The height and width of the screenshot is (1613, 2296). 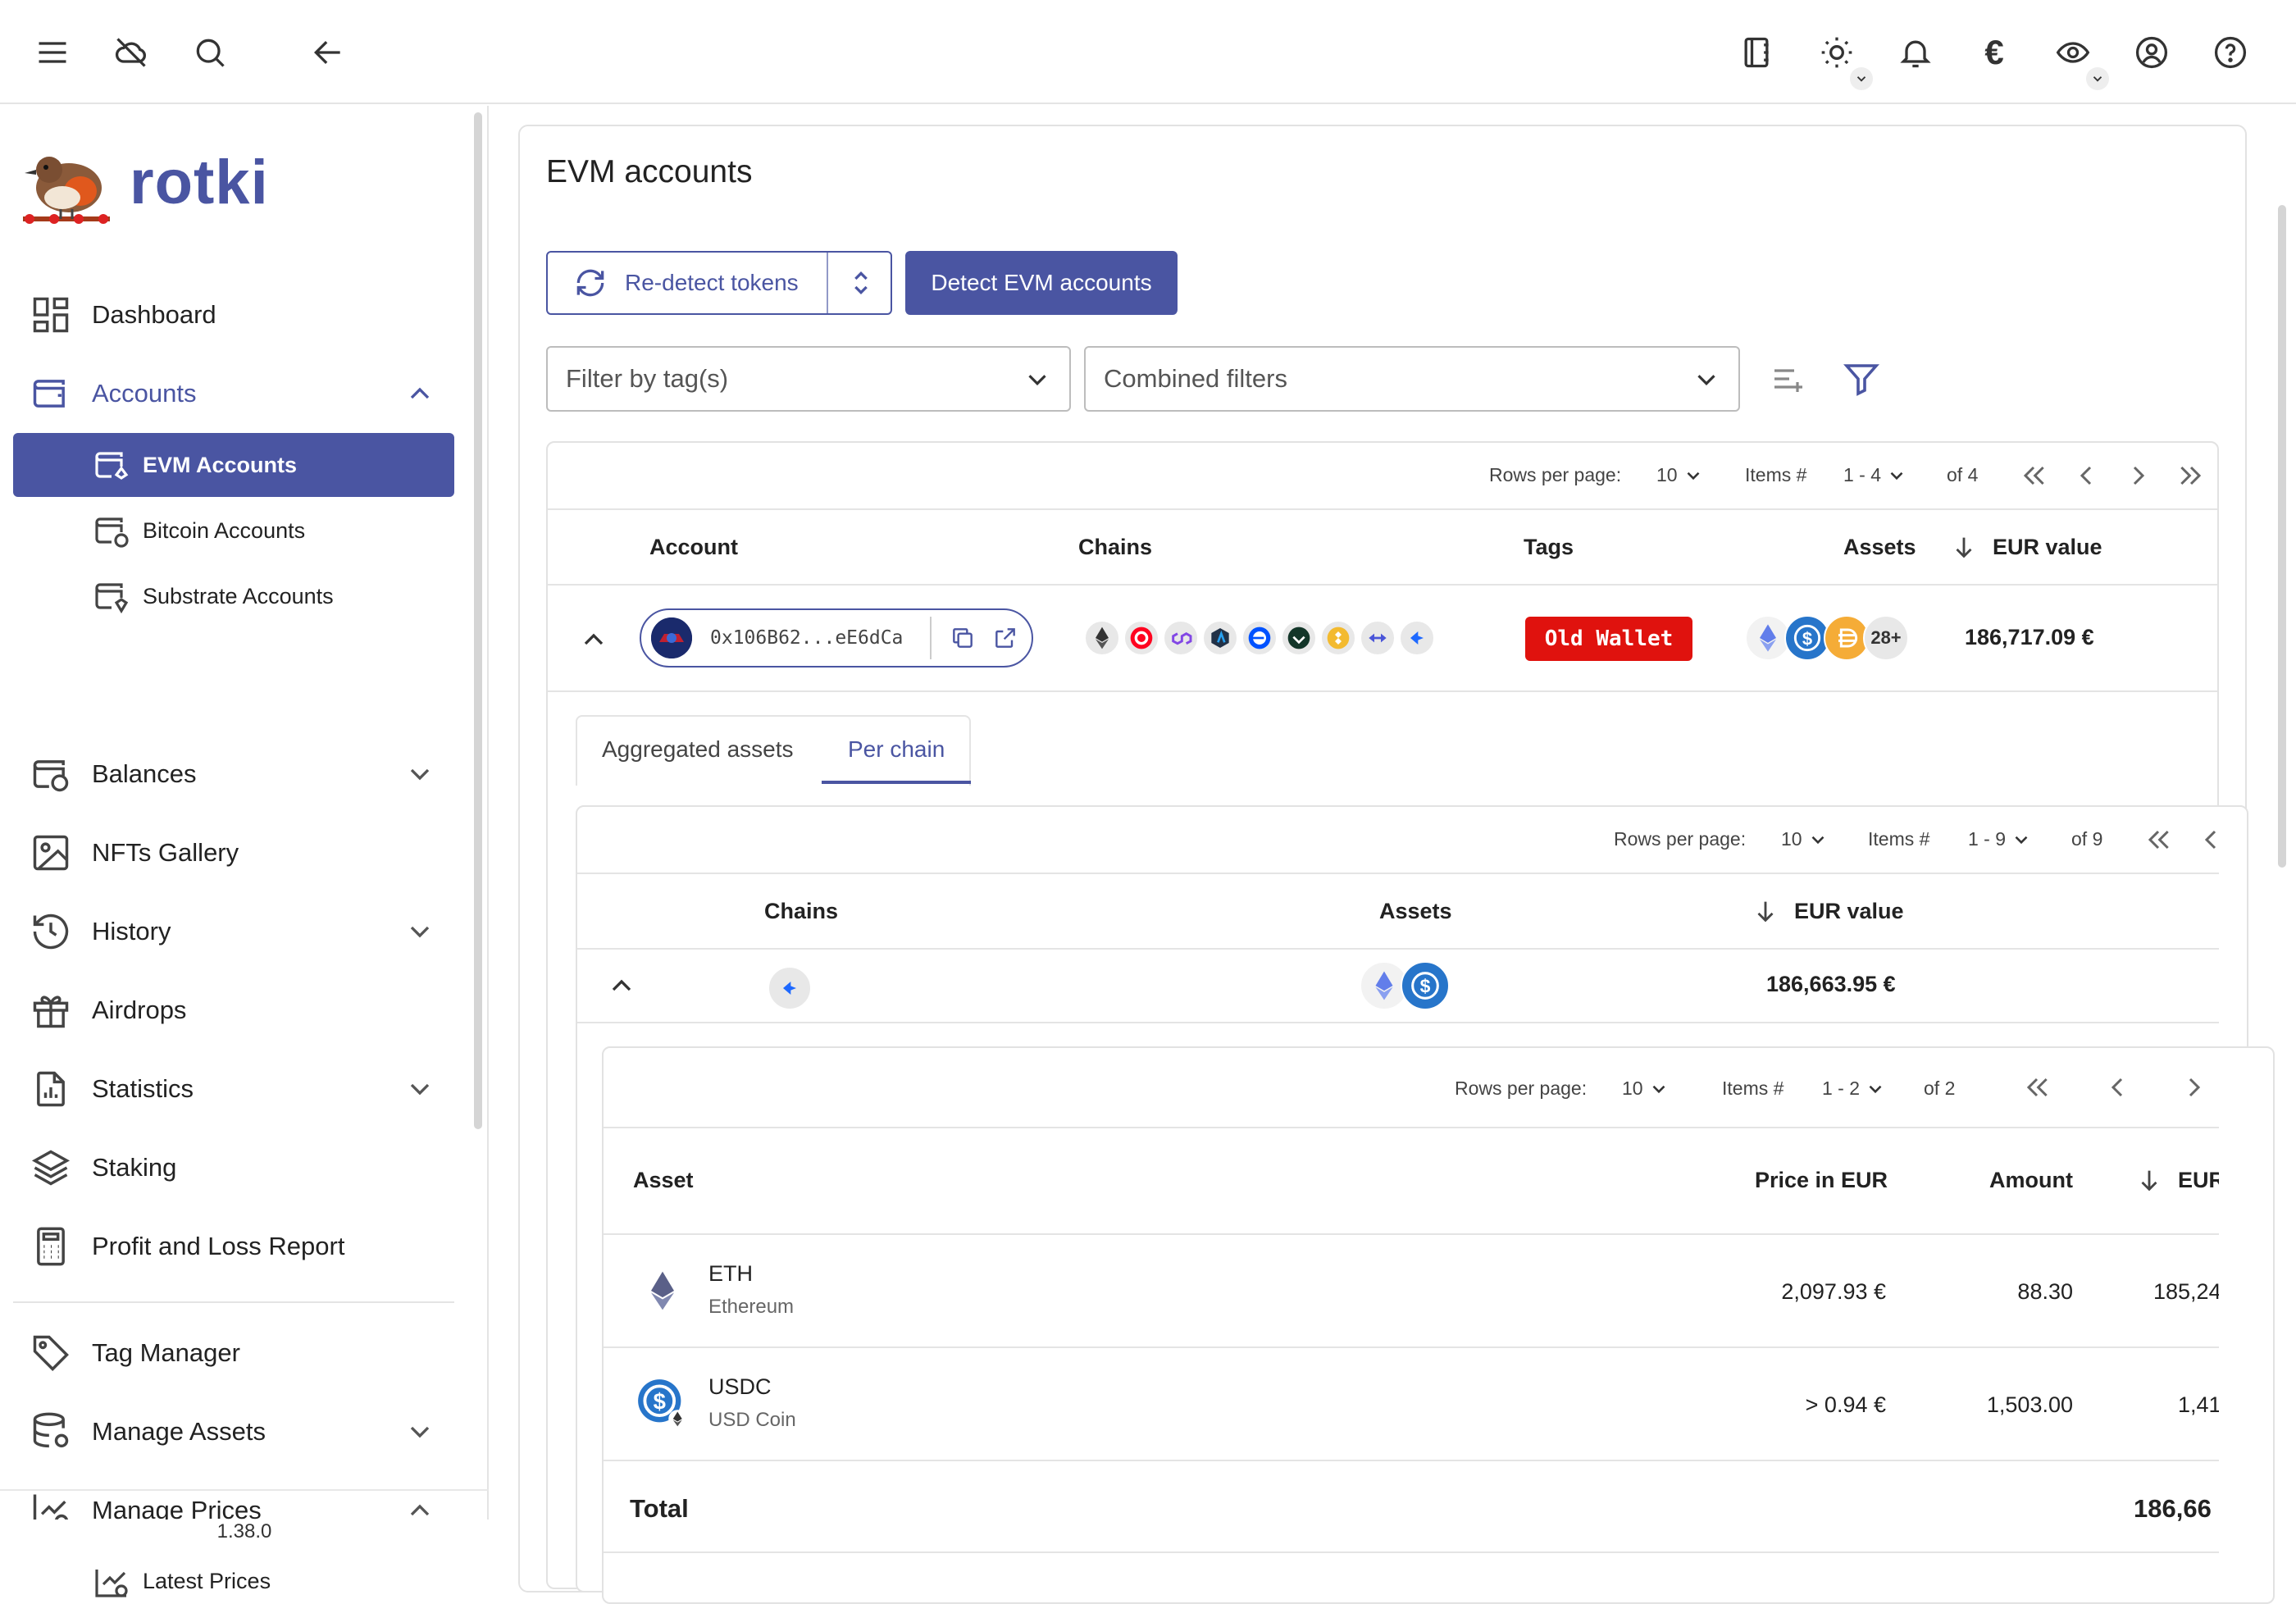 What do you see at coordinates (51, 1089) in the screenshot?
I see `statistics-icon` at bounding box center [51, 1089].